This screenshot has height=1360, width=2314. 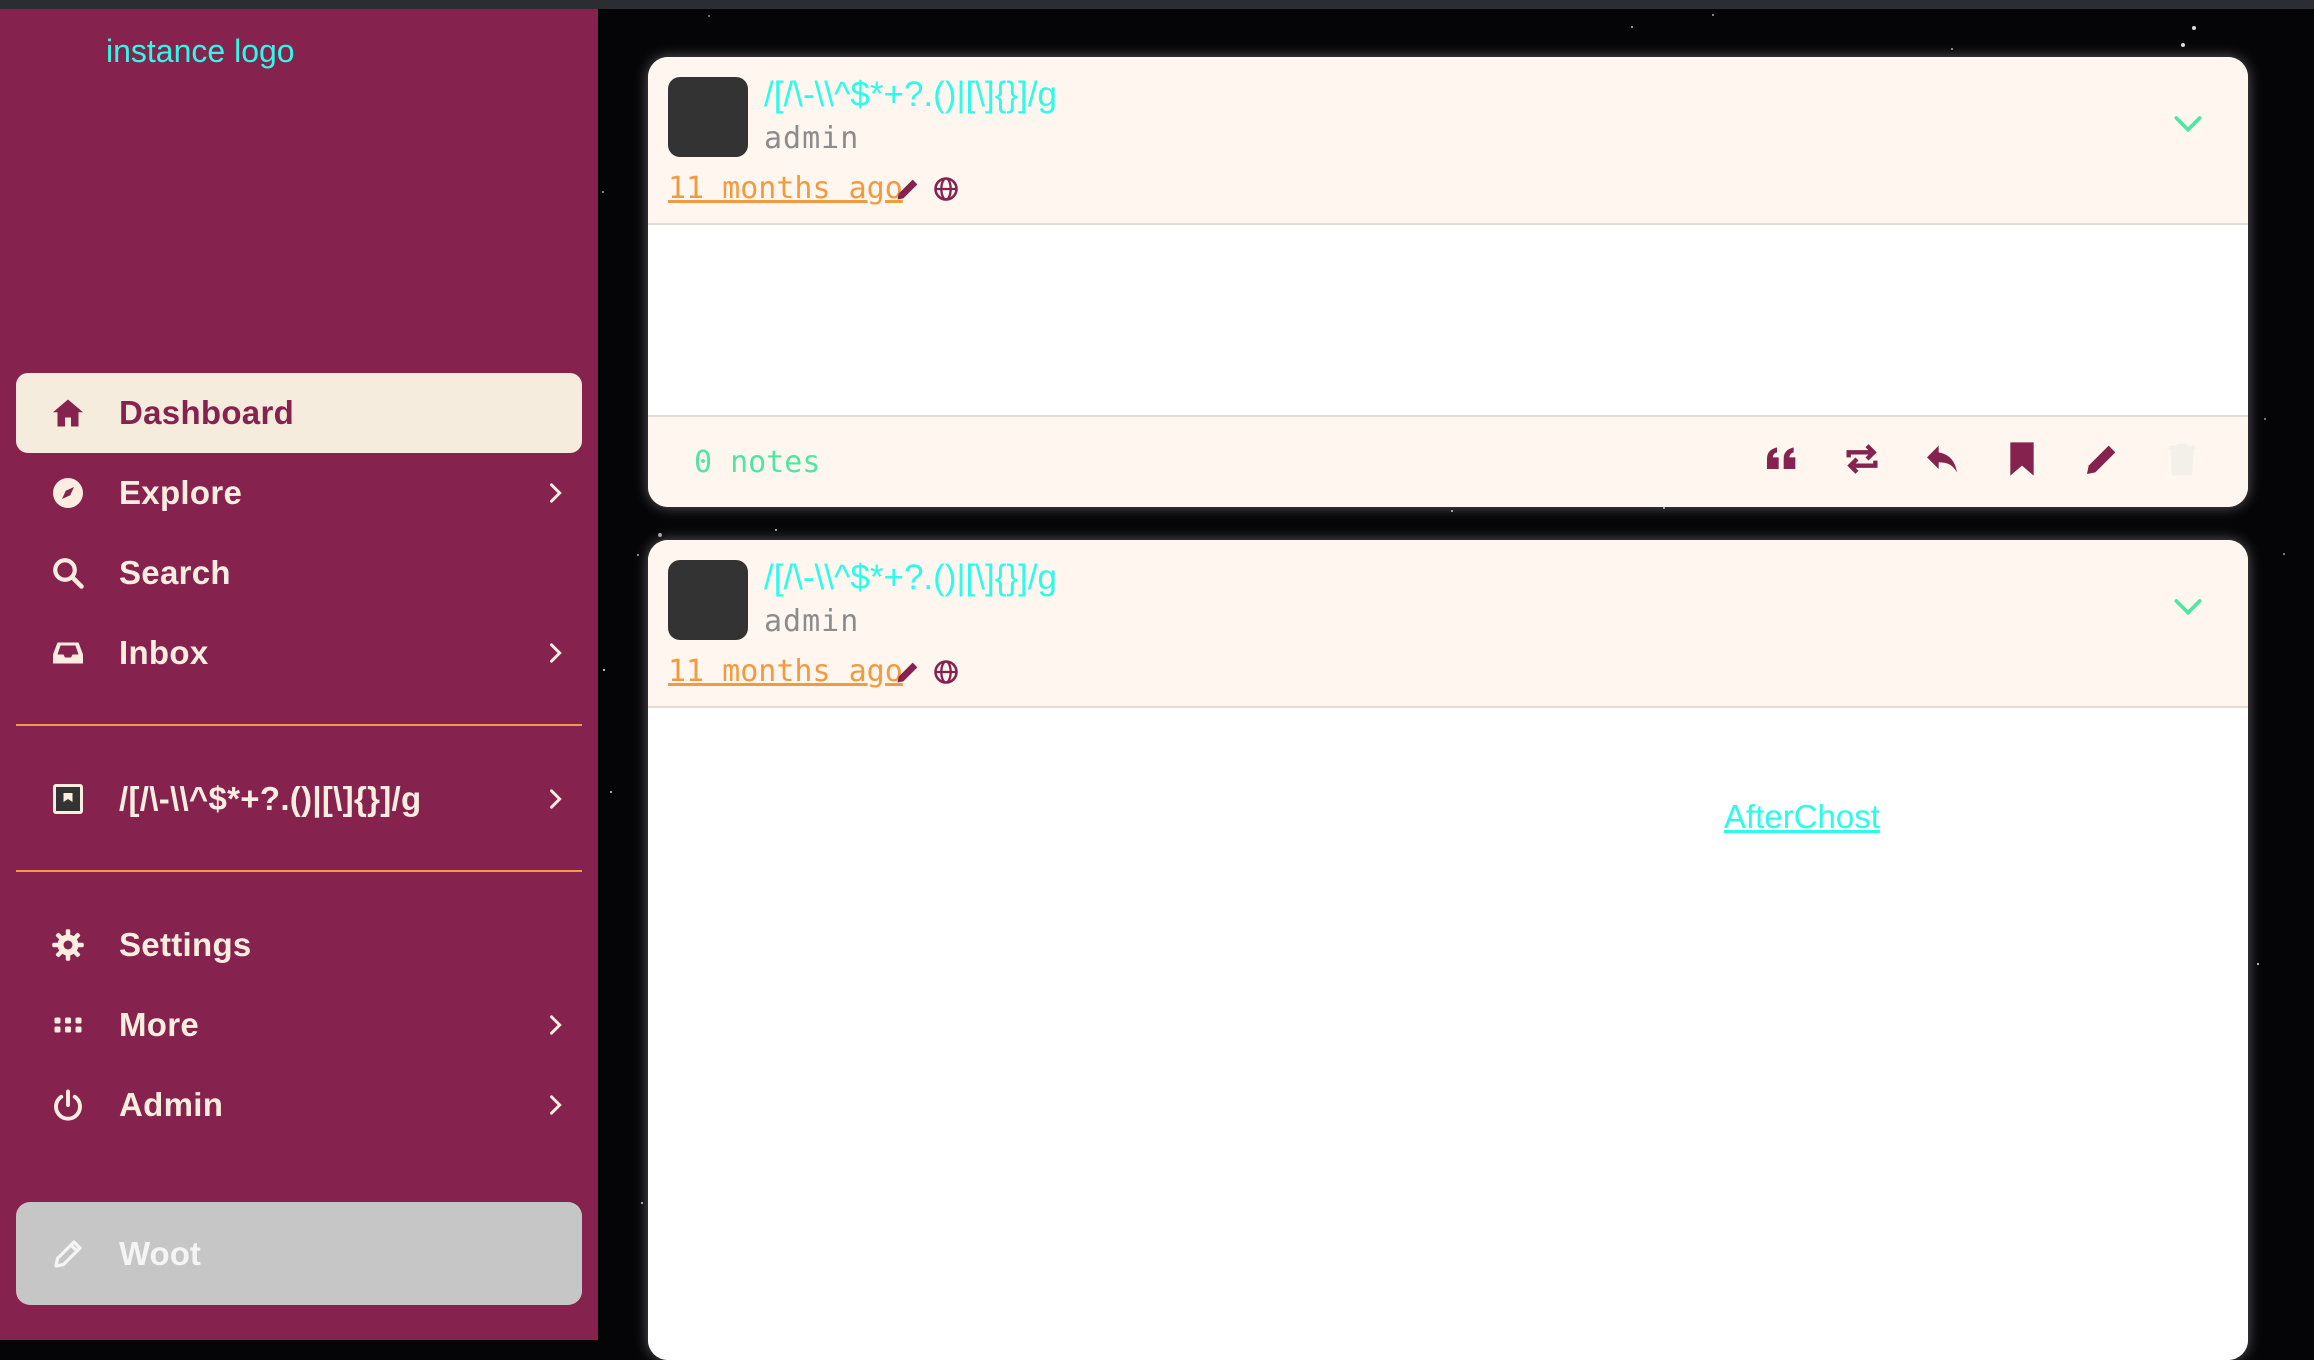 What do you see at coordinates (159, 1024) in the screenshot?
I see `sidebar-item-label: More` at bounding box center [159, 1024].